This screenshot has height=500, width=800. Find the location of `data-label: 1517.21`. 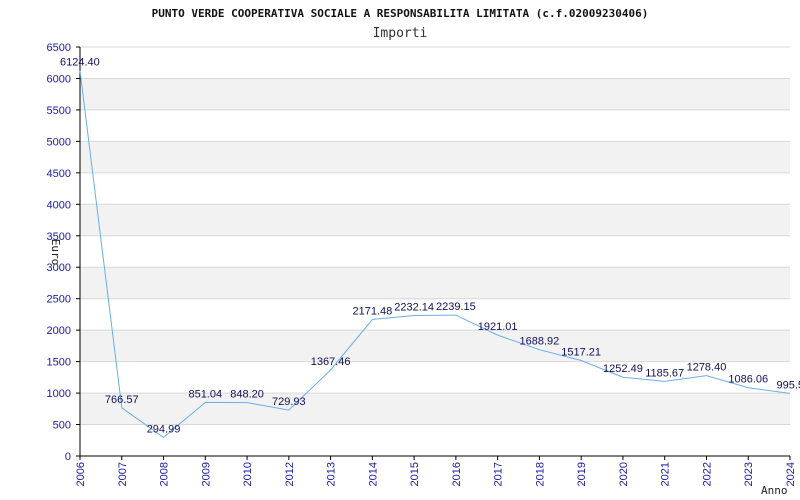

data-label: 1517.21 is located at coordinates (581, 353).